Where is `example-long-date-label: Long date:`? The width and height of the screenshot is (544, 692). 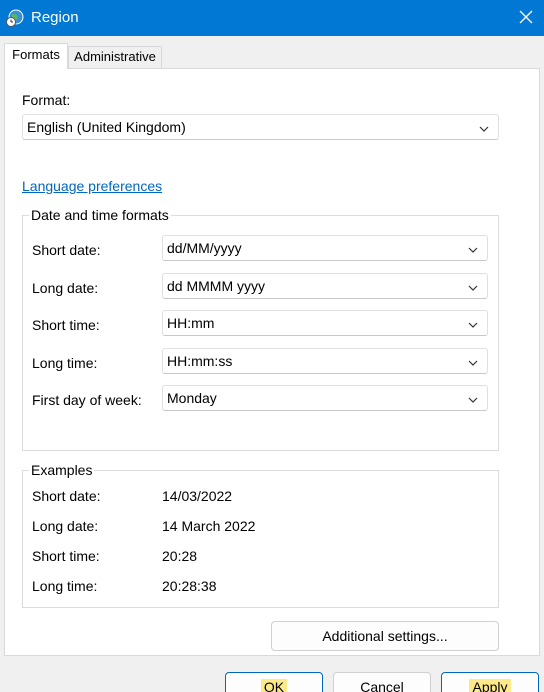 example-long-date-label: Long date: is located at coordinates (65, 526).